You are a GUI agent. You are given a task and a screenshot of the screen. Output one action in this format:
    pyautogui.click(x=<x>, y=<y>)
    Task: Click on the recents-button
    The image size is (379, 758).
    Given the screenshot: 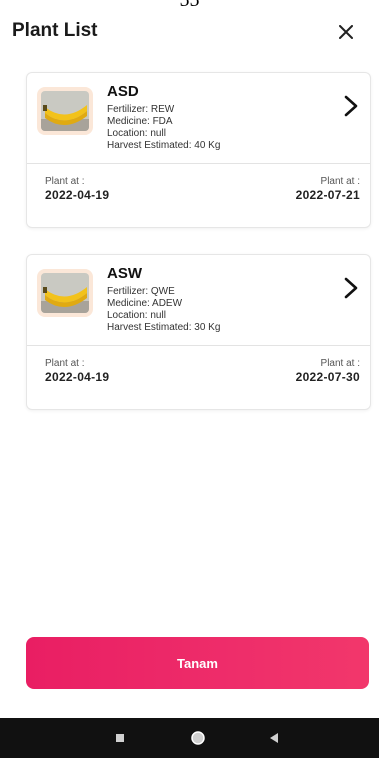 What is the action you would take?
    pyautogui.click(x=120, y=738)
    